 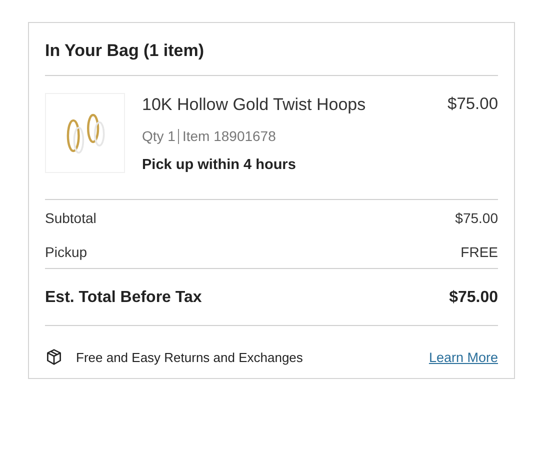 I want to click on summary-value: FREE, so click(x=479, y=252).